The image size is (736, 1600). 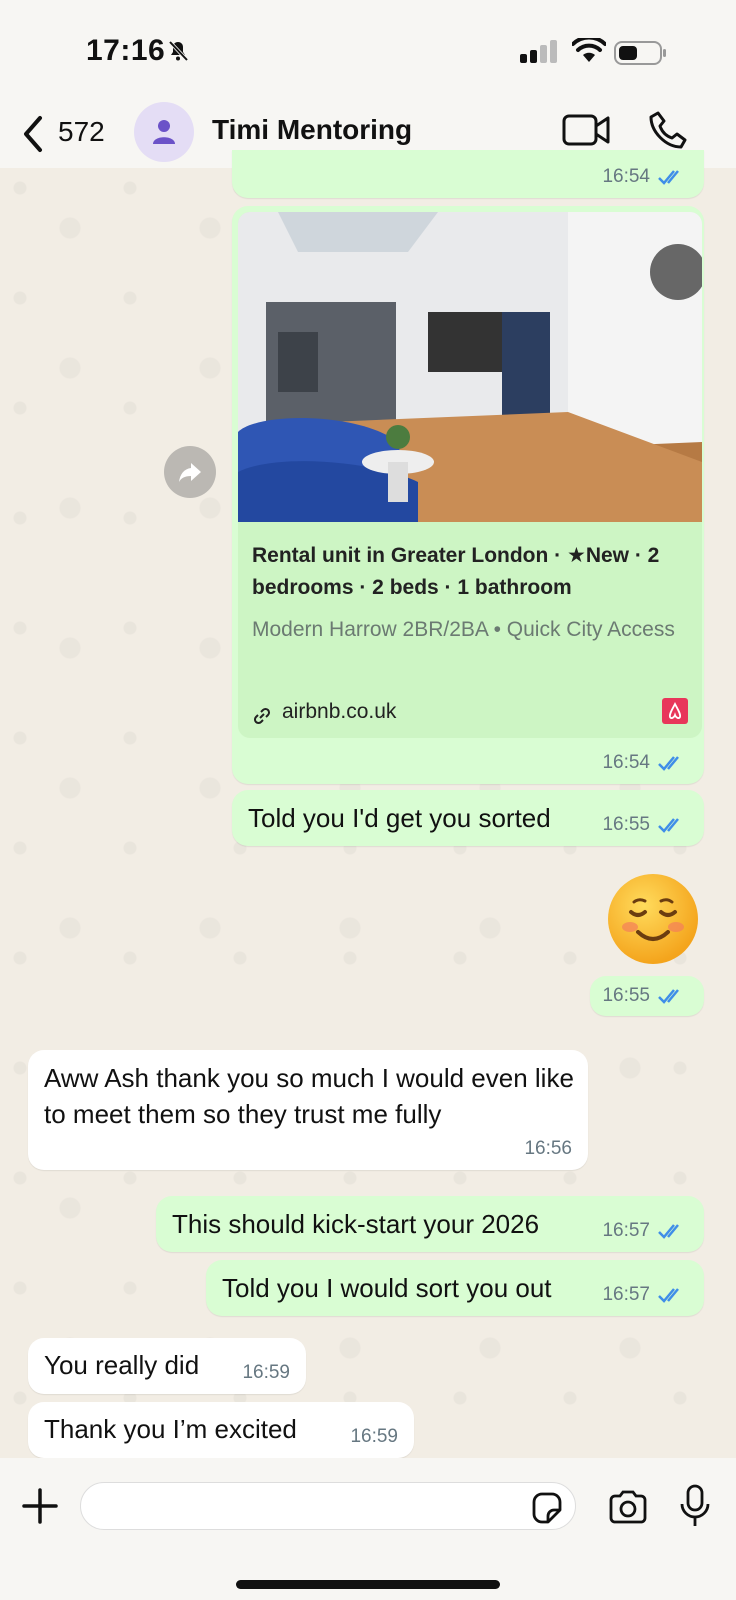 I want to click on outgoing-emoji-meta: 16:55, so click(x=647, y=996).